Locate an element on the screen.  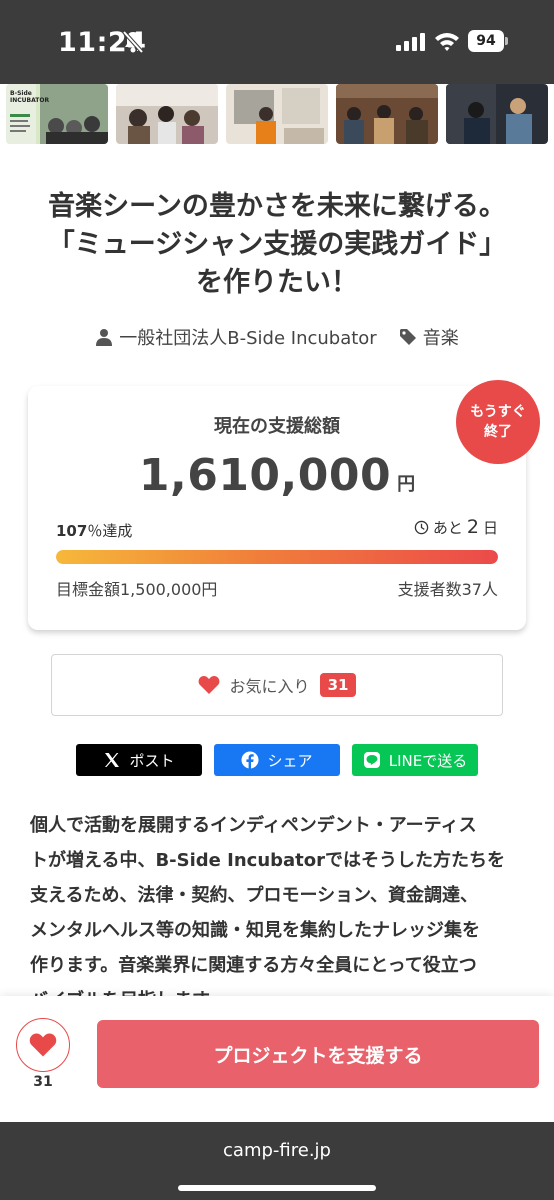
days-left: あと 2 日 is located at coordinates (456, 527).